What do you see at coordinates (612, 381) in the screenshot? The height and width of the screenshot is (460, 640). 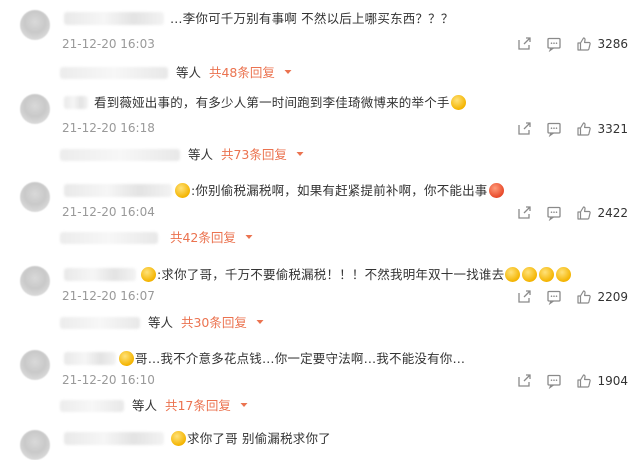 I see `like-count: 1904` at bounding box center [612, 381].